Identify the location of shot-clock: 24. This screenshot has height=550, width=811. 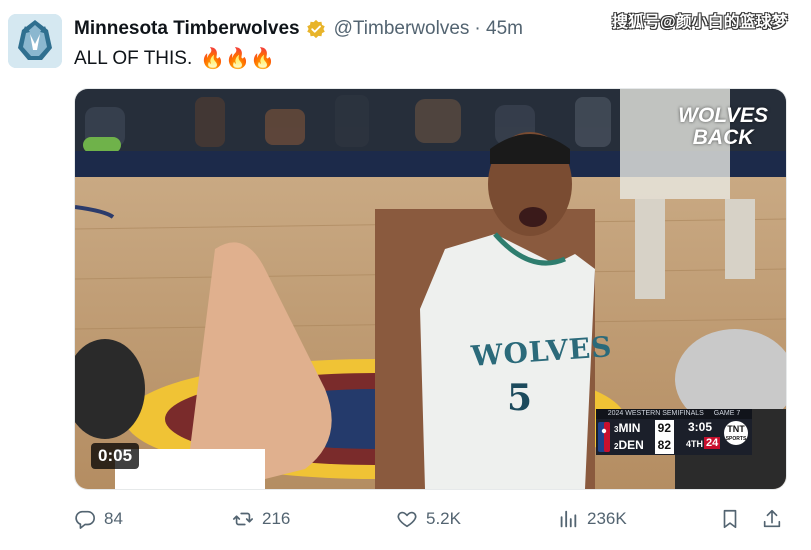
(712, 443).